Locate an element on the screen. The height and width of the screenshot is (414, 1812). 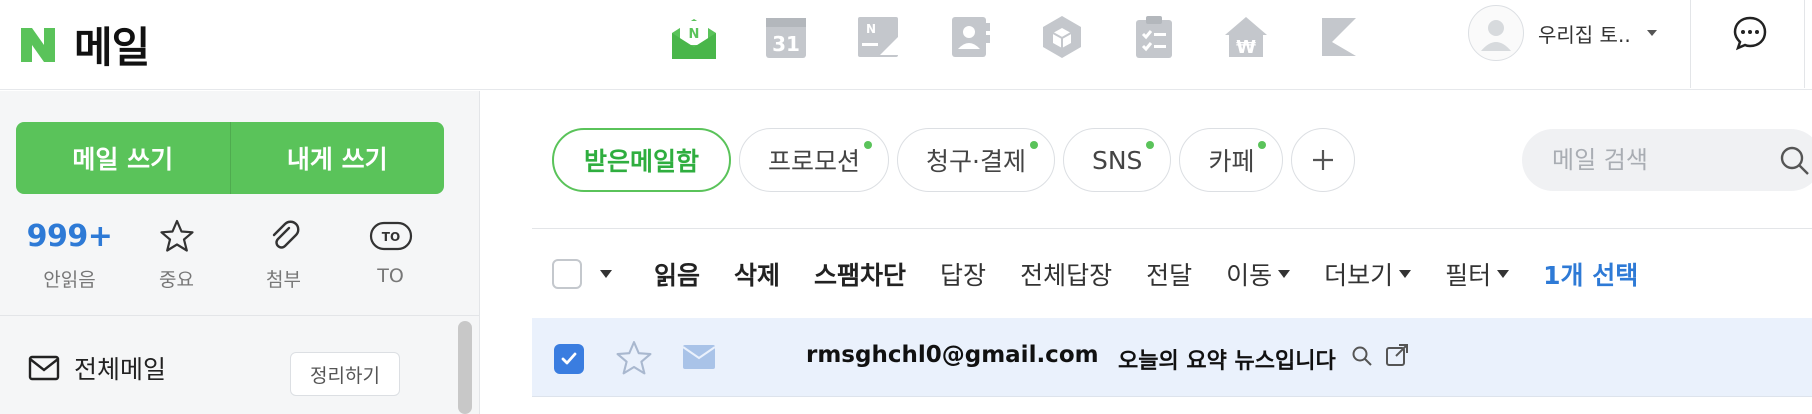
tab-label: 받은메일함 is located at coordinates (642, 161).